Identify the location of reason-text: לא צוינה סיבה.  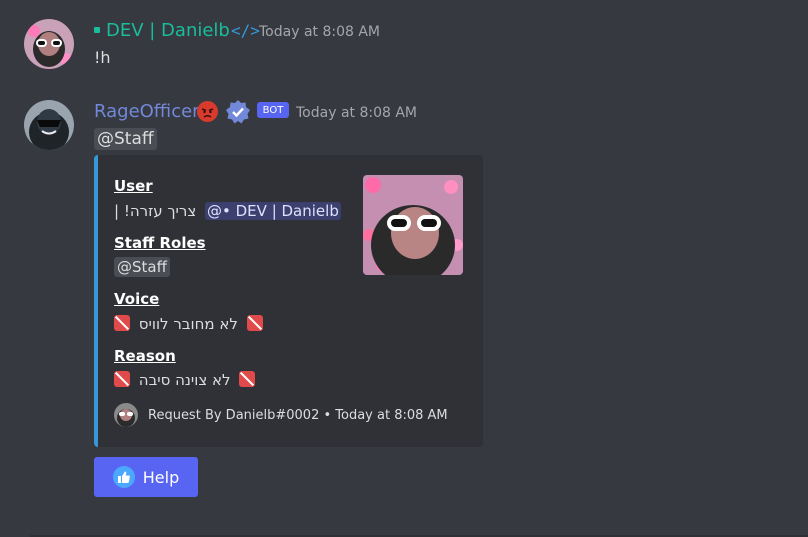
(184, 380).